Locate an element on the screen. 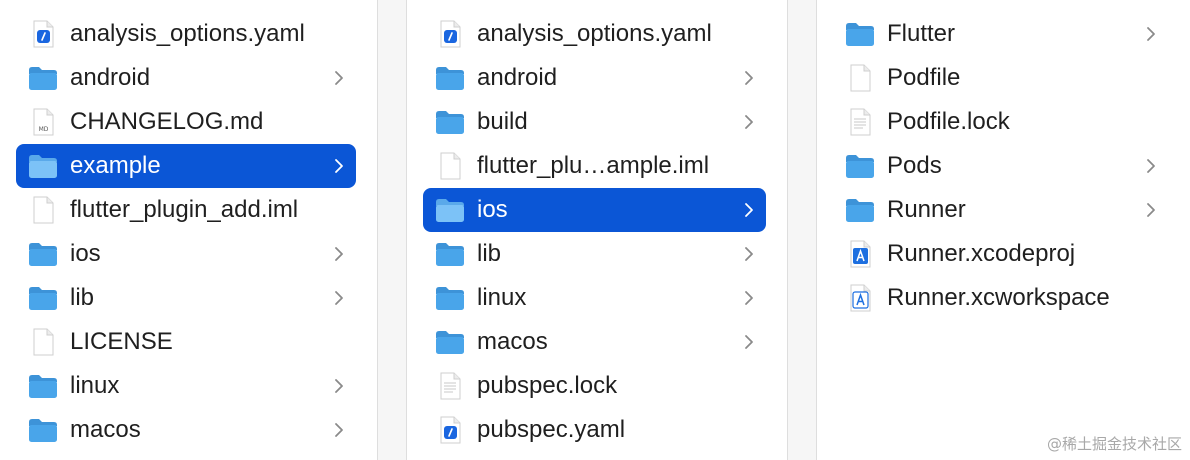 The width and height of the screenshot is (1190, 460). item-label: android is located at coordinates (517, 77).